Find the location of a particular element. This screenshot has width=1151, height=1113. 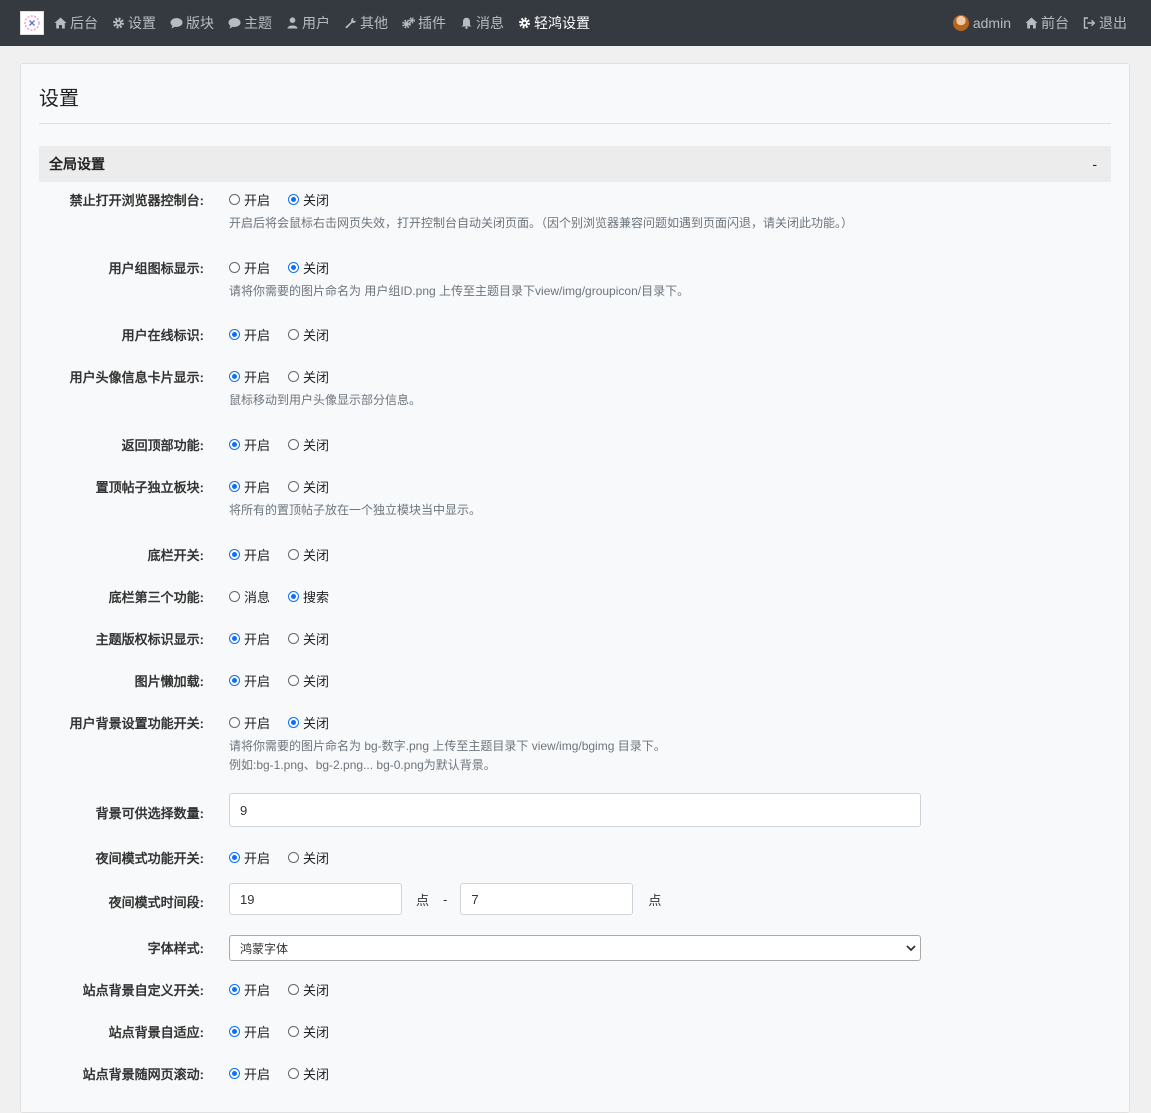

gear-icon is located at coordinates (118, 23).